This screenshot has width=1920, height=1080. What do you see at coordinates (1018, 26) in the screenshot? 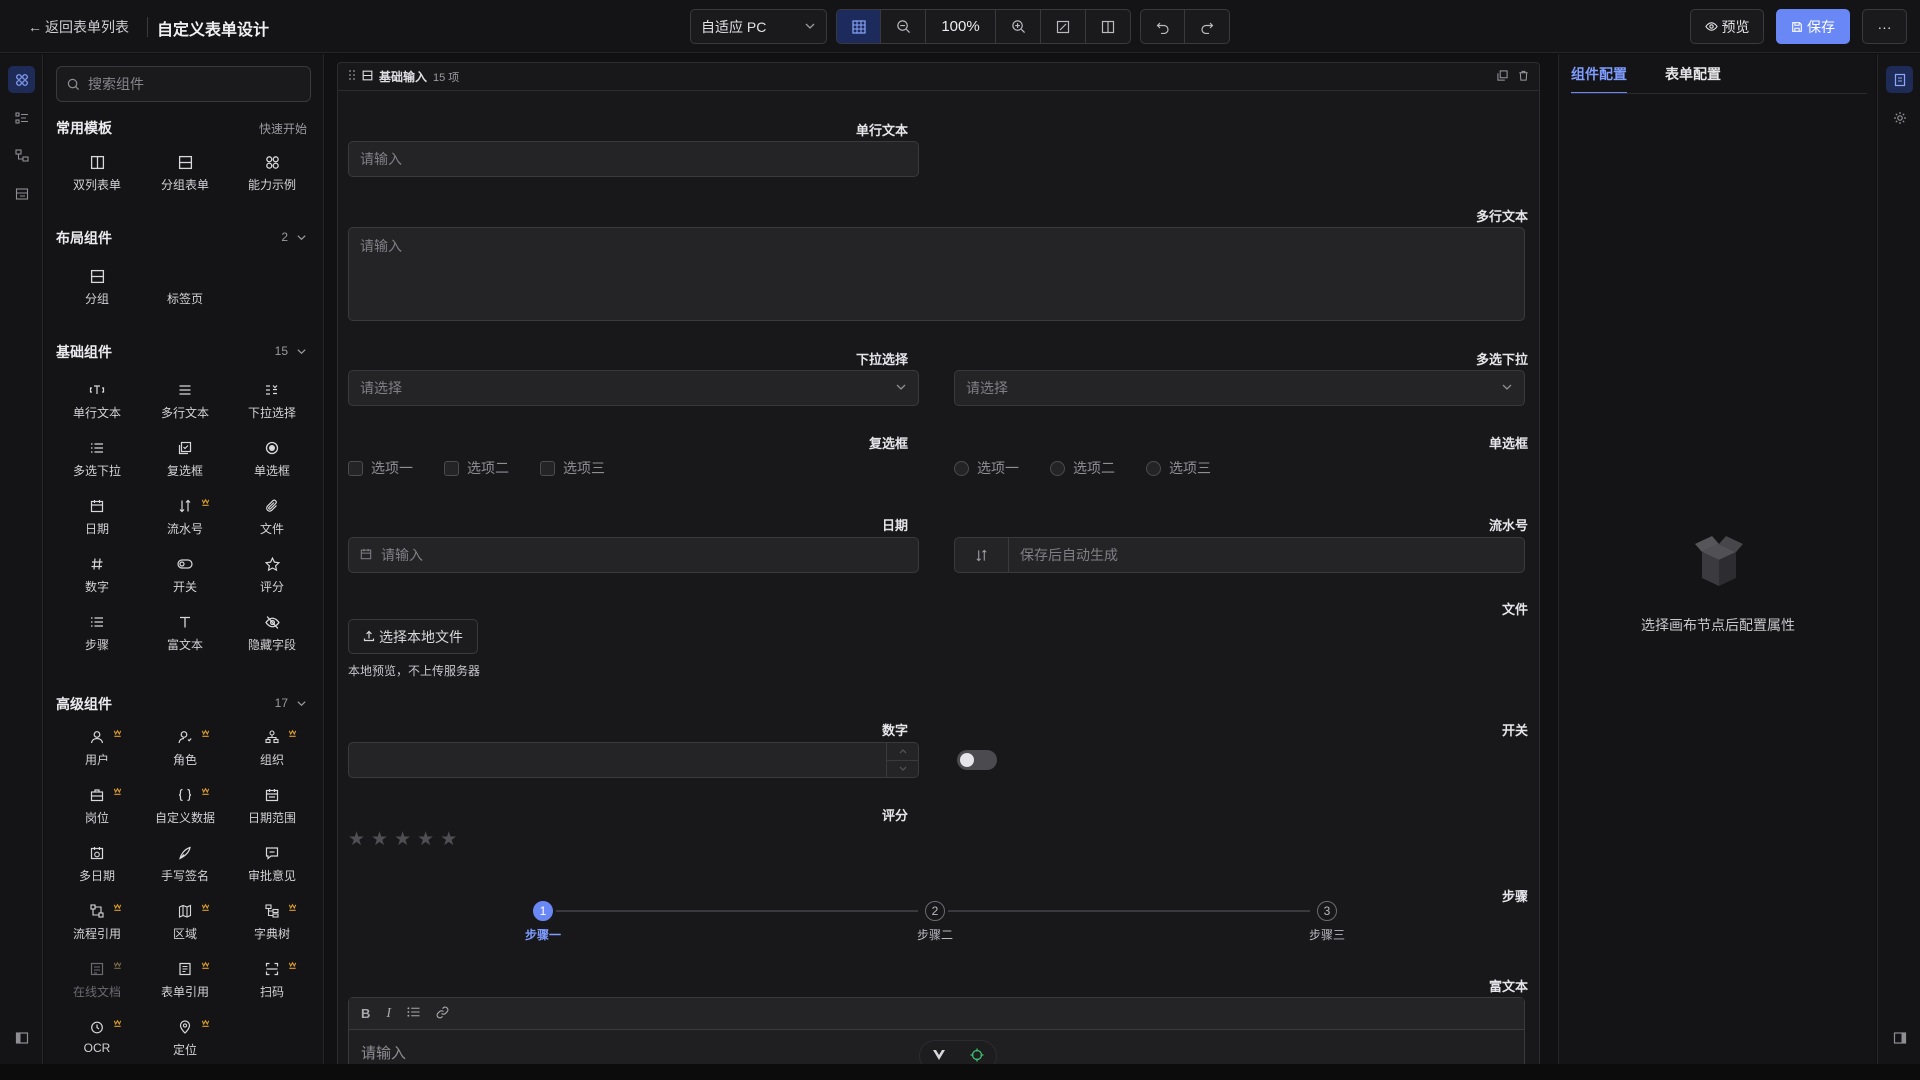
I see `zoom-in-button` at bounding box center [1018, 26].